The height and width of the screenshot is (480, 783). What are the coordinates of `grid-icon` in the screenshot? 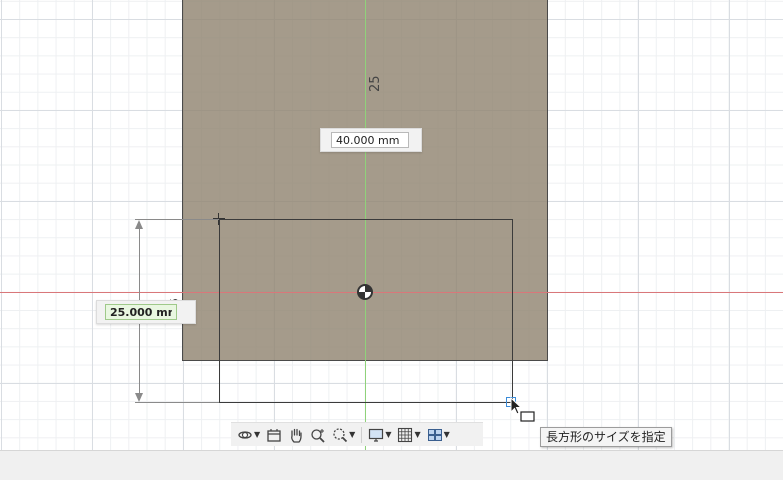 It's located at (405, 434).